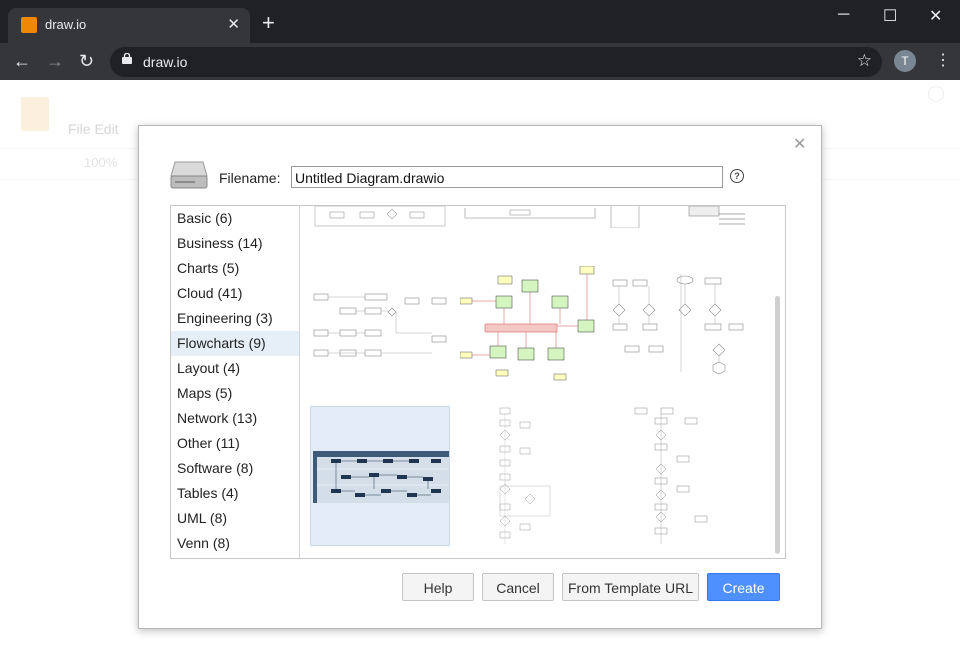 This screenshot has height=655, width=960. Describe the element at coordinates (235, 518) in the screenshot. I see `category-item: UML (8)` at that location.